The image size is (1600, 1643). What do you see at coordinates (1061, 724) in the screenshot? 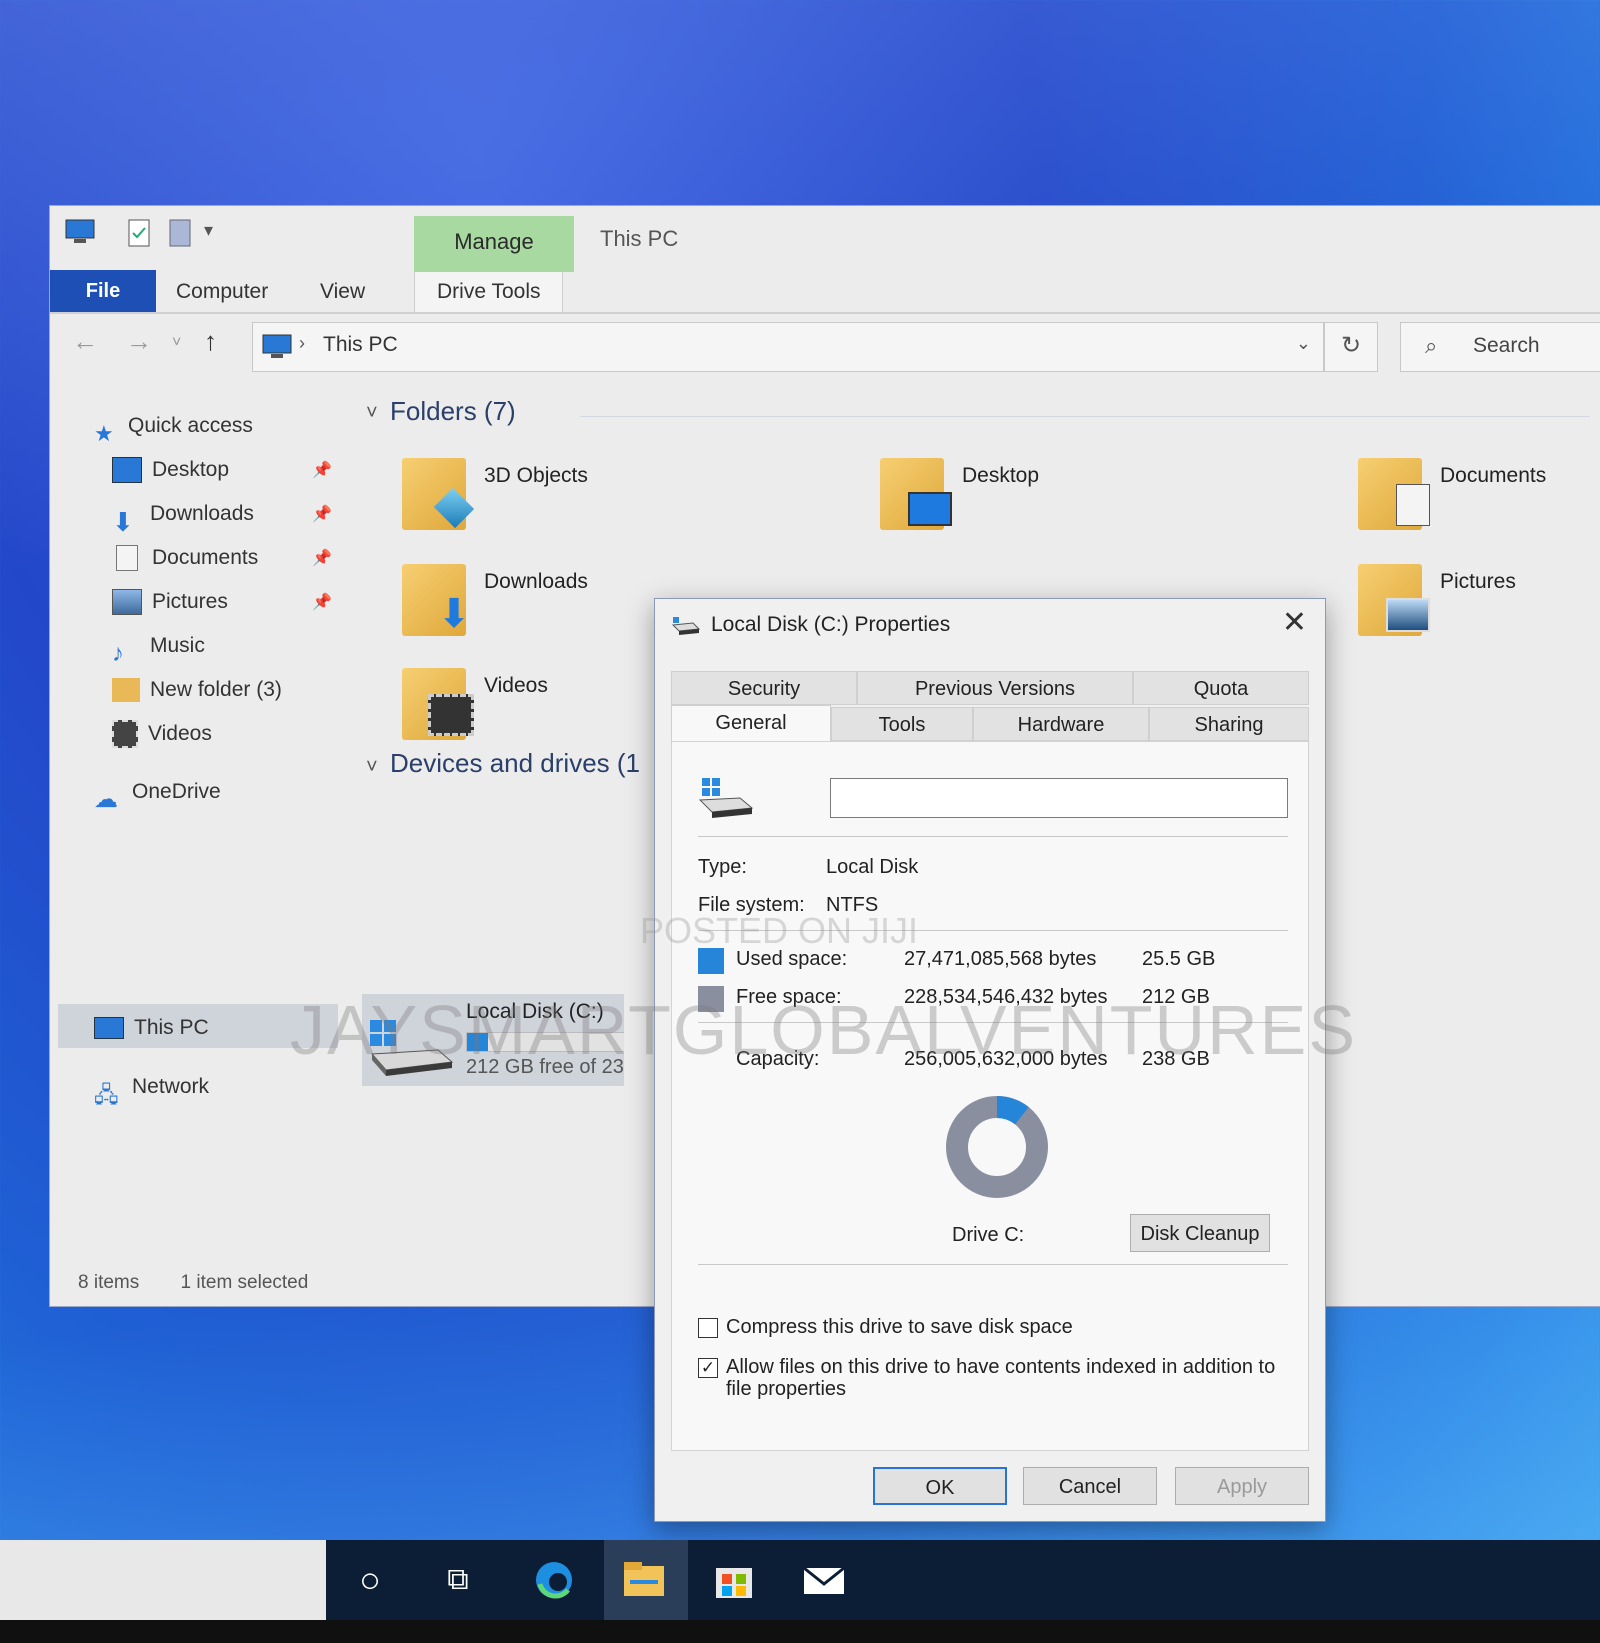
I see `tab-hardware: Hardware` at bounding box center [1061, 724].